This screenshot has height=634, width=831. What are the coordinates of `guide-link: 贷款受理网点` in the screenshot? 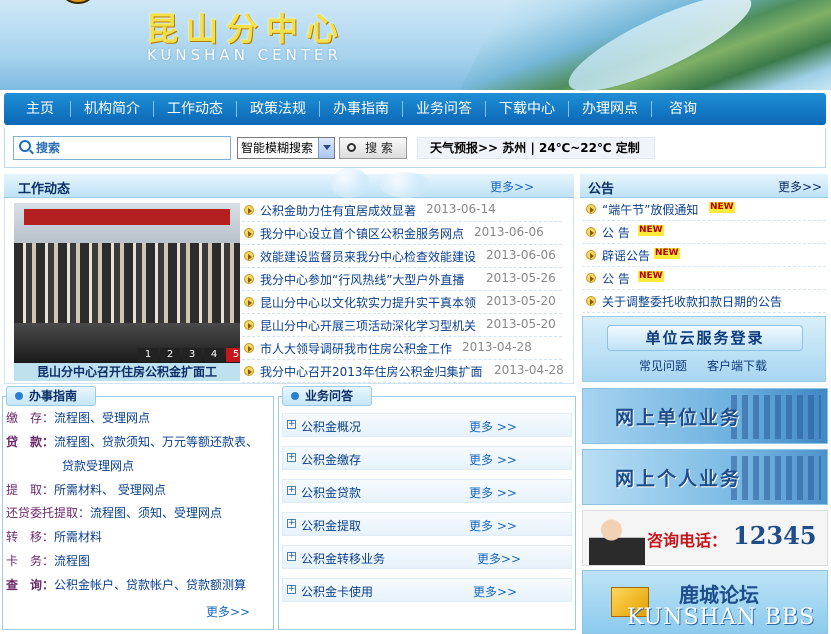 It's located at (98, 466).